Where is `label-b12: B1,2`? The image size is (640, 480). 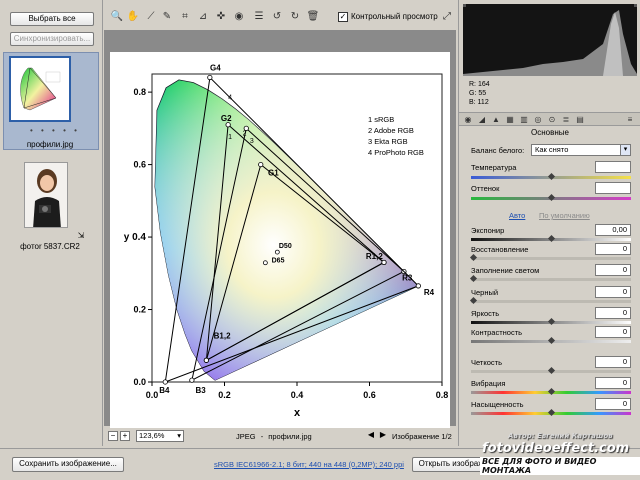 label-b12: B1,2 is located at coordinates (222, 336).